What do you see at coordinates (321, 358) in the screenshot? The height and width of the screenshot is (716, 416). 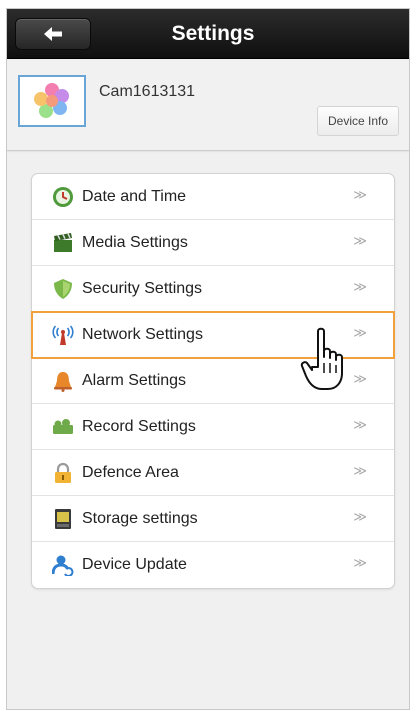 I see `hand-pointer-icon` at bounding box center [321, 358].